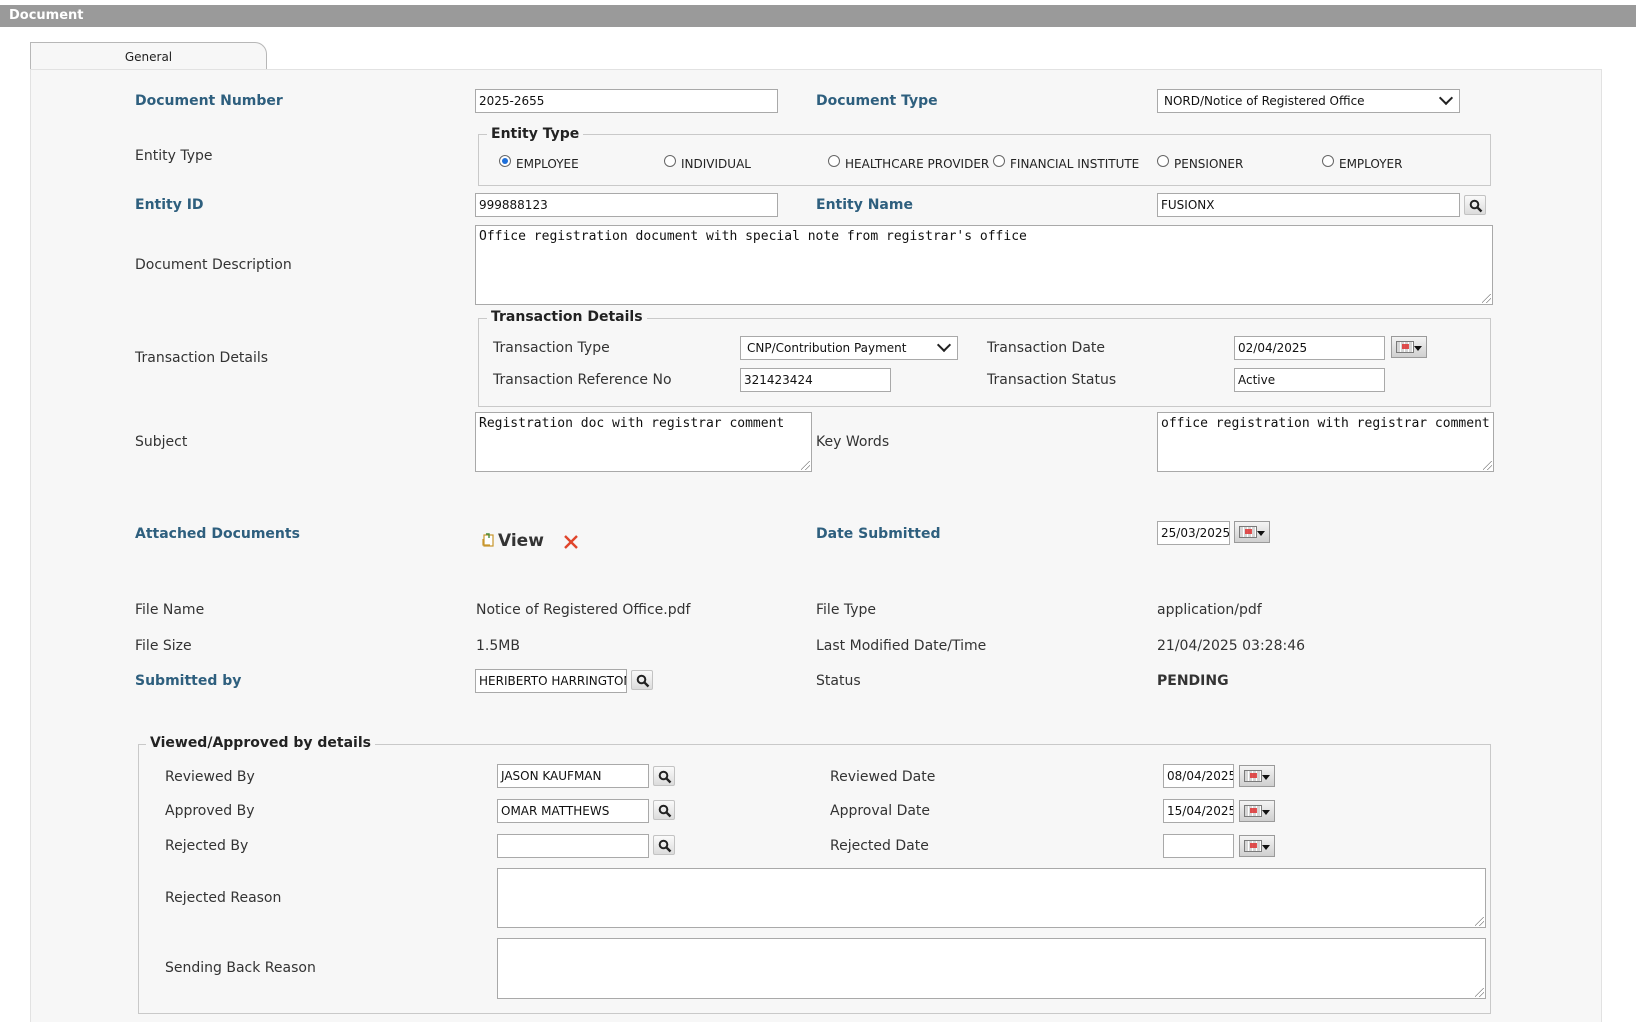 This screenshot has height=1022, width=1640. What do you see at coordinates (834, 161) in the screenshot?
I see `radio-healthcare-provider` at bounding box center [834, 161].